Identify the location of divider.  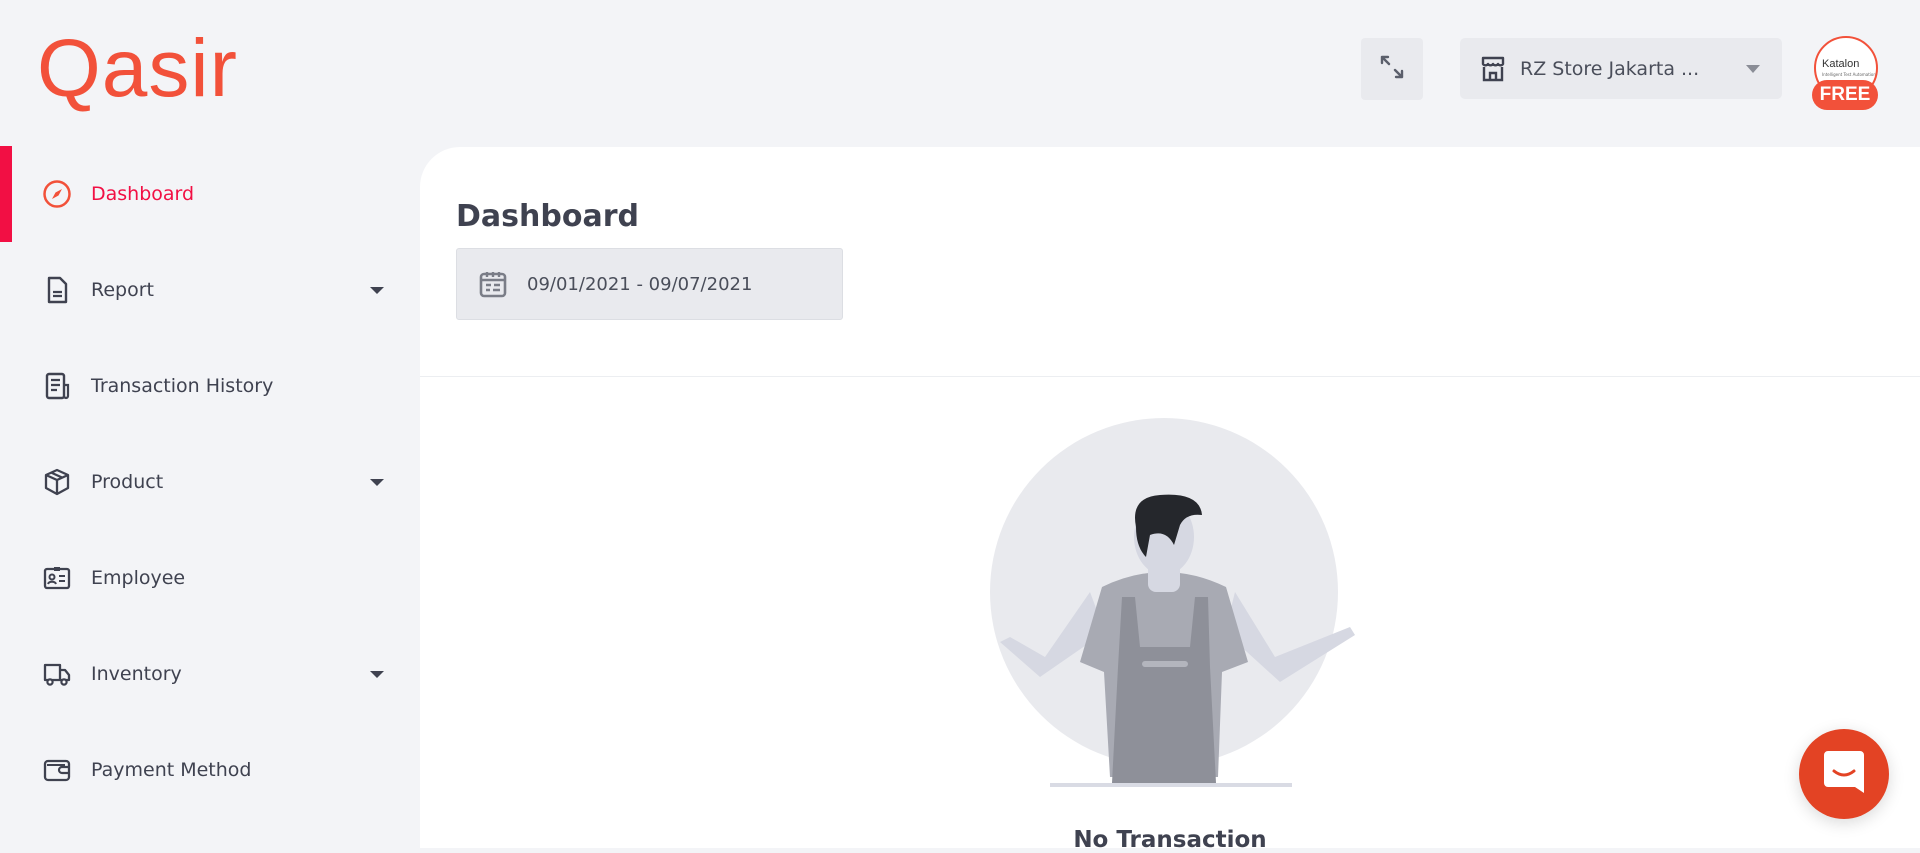
(1170, 376).